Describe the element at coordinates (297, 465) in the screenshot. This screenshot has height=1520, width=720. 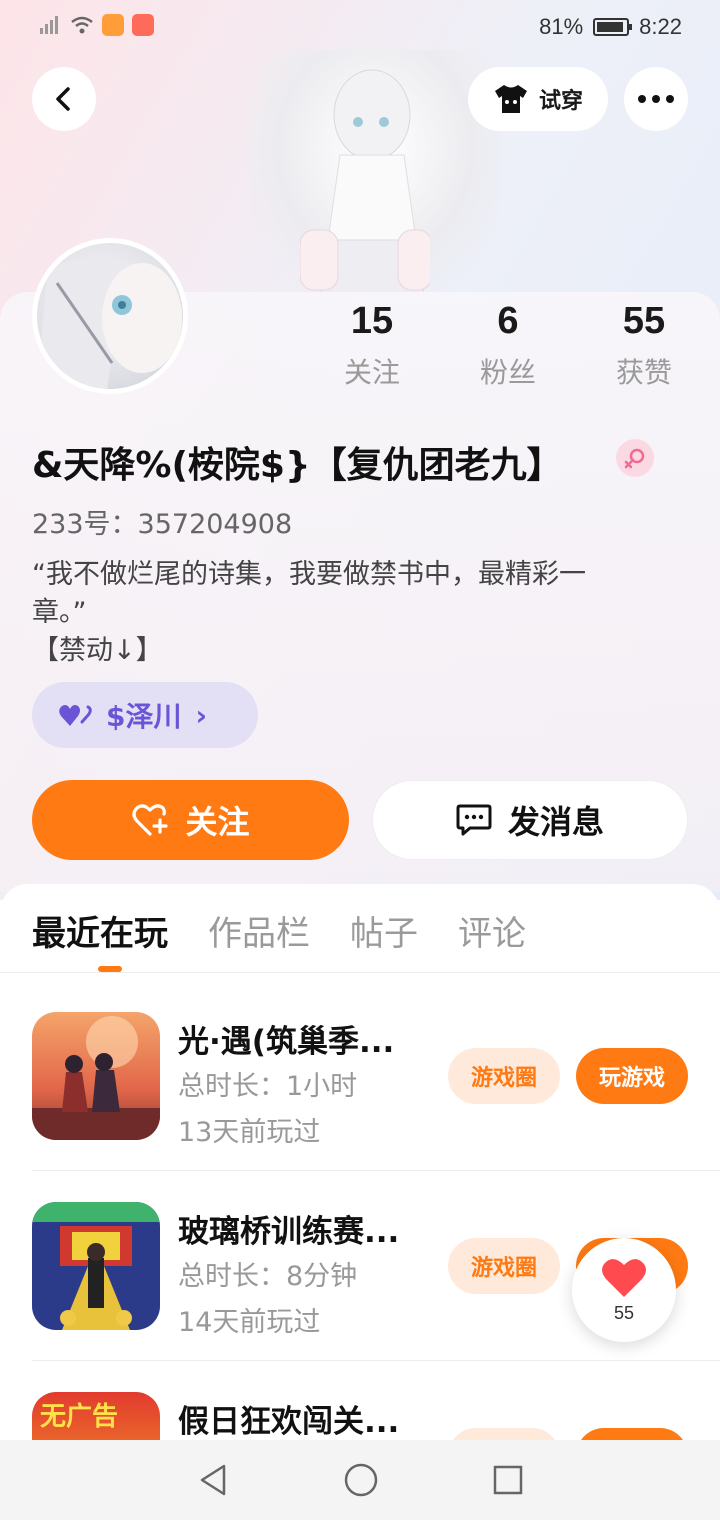
I see `nickname: &天降%(桉院$}【复仇团老九】` at that location.